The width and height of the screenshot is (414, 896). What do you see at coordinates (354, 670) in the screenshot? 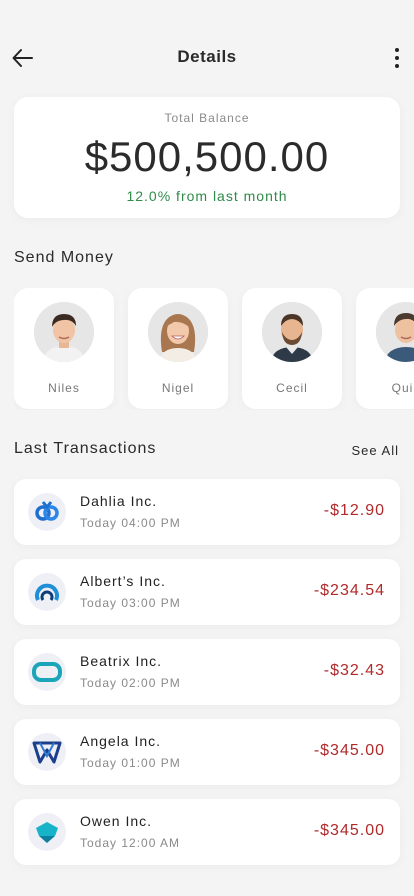
I see `transaction-amount: -$32.43` at bounding box center [354, 670].